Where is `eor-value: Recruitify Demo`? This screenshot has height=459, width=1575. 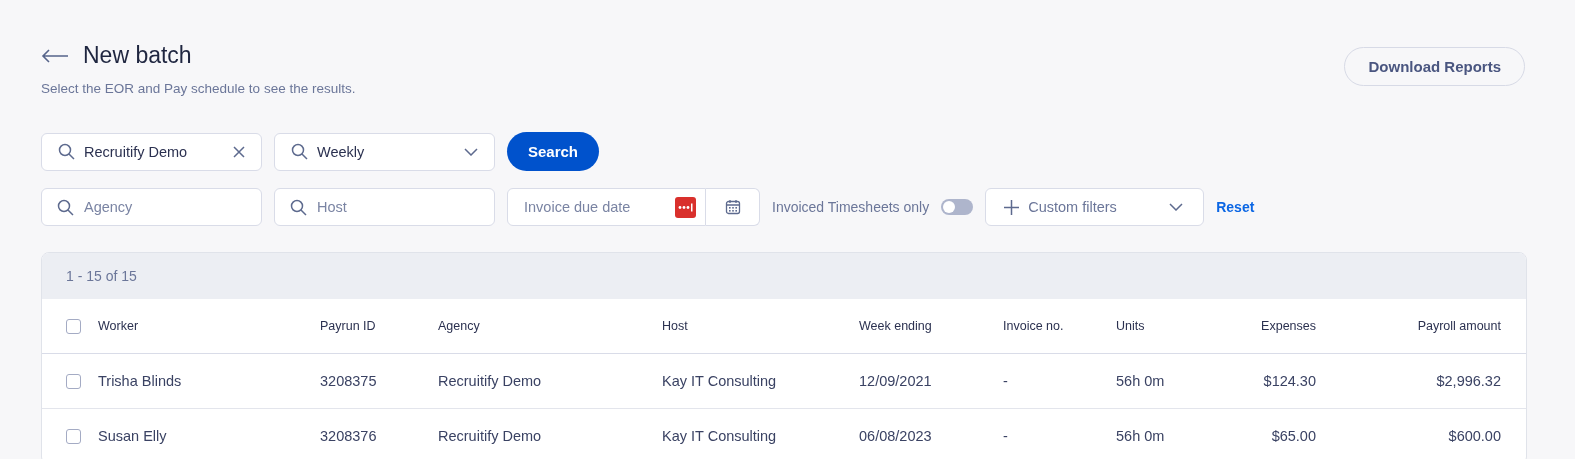 eor-value: Recruitify Demo is located at coordinates (136, 151).